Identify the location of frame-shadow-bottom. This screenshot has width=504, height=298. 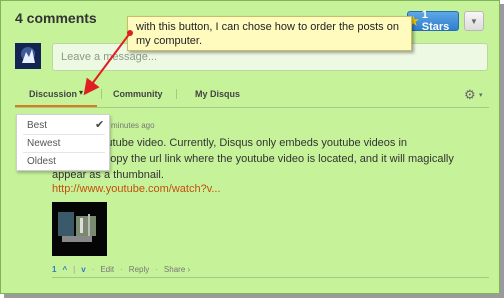
(254, 296).